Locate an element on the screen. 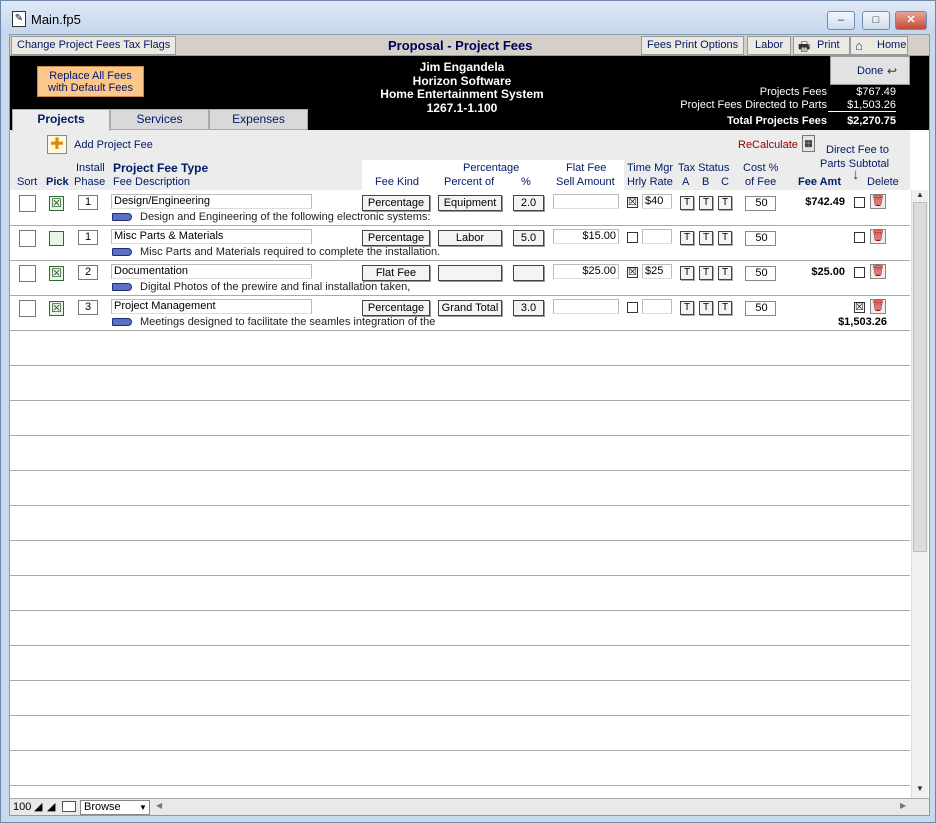  percent-field is located at coordinates (528, 273).